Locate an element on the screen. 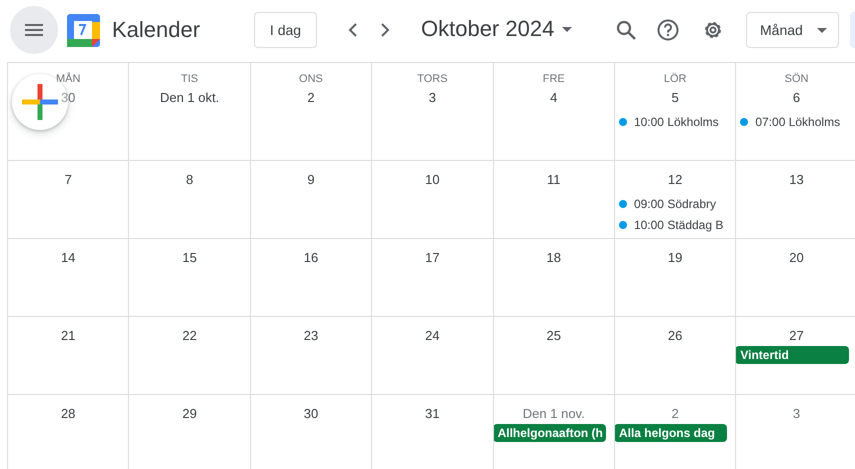 The height and width of the screenshot is (469, 855). day-number: 29 is located at coordinates (189, 414).